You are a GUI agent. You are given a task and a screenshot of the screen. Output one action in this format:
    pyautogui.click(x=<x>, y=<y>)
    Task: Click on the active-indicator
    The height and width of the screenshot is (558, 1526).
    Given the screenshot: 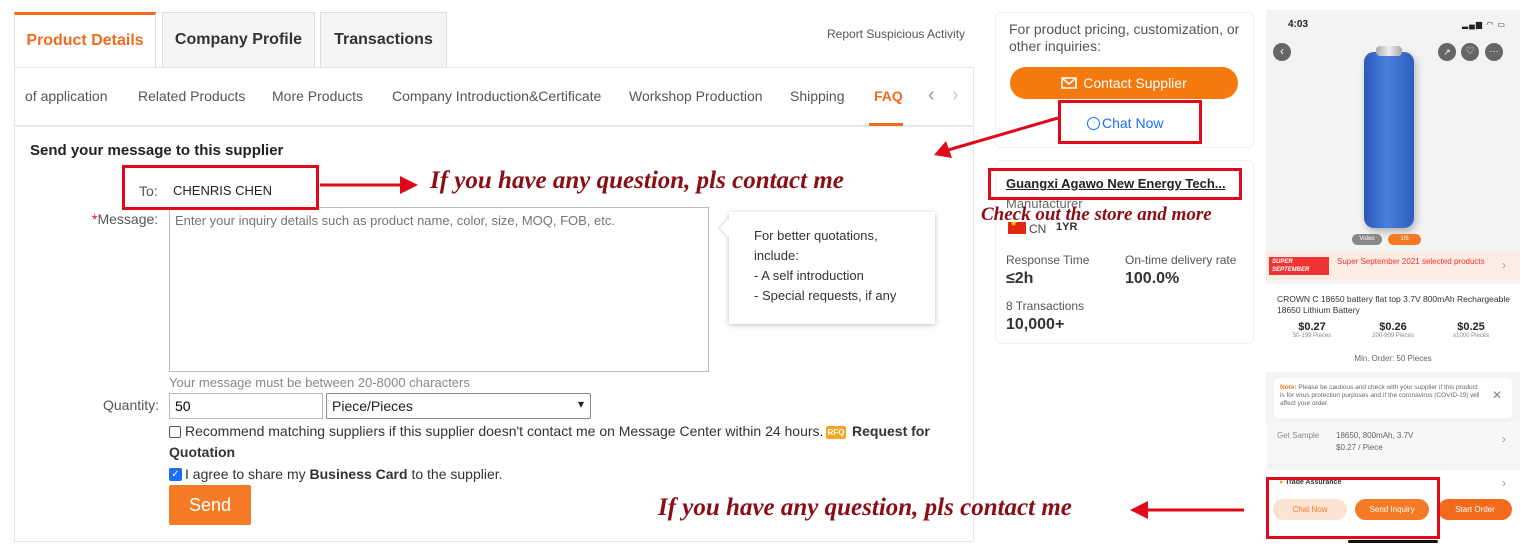 What is the action you would take?
    pyautogui.click(x=886, y=124)
    